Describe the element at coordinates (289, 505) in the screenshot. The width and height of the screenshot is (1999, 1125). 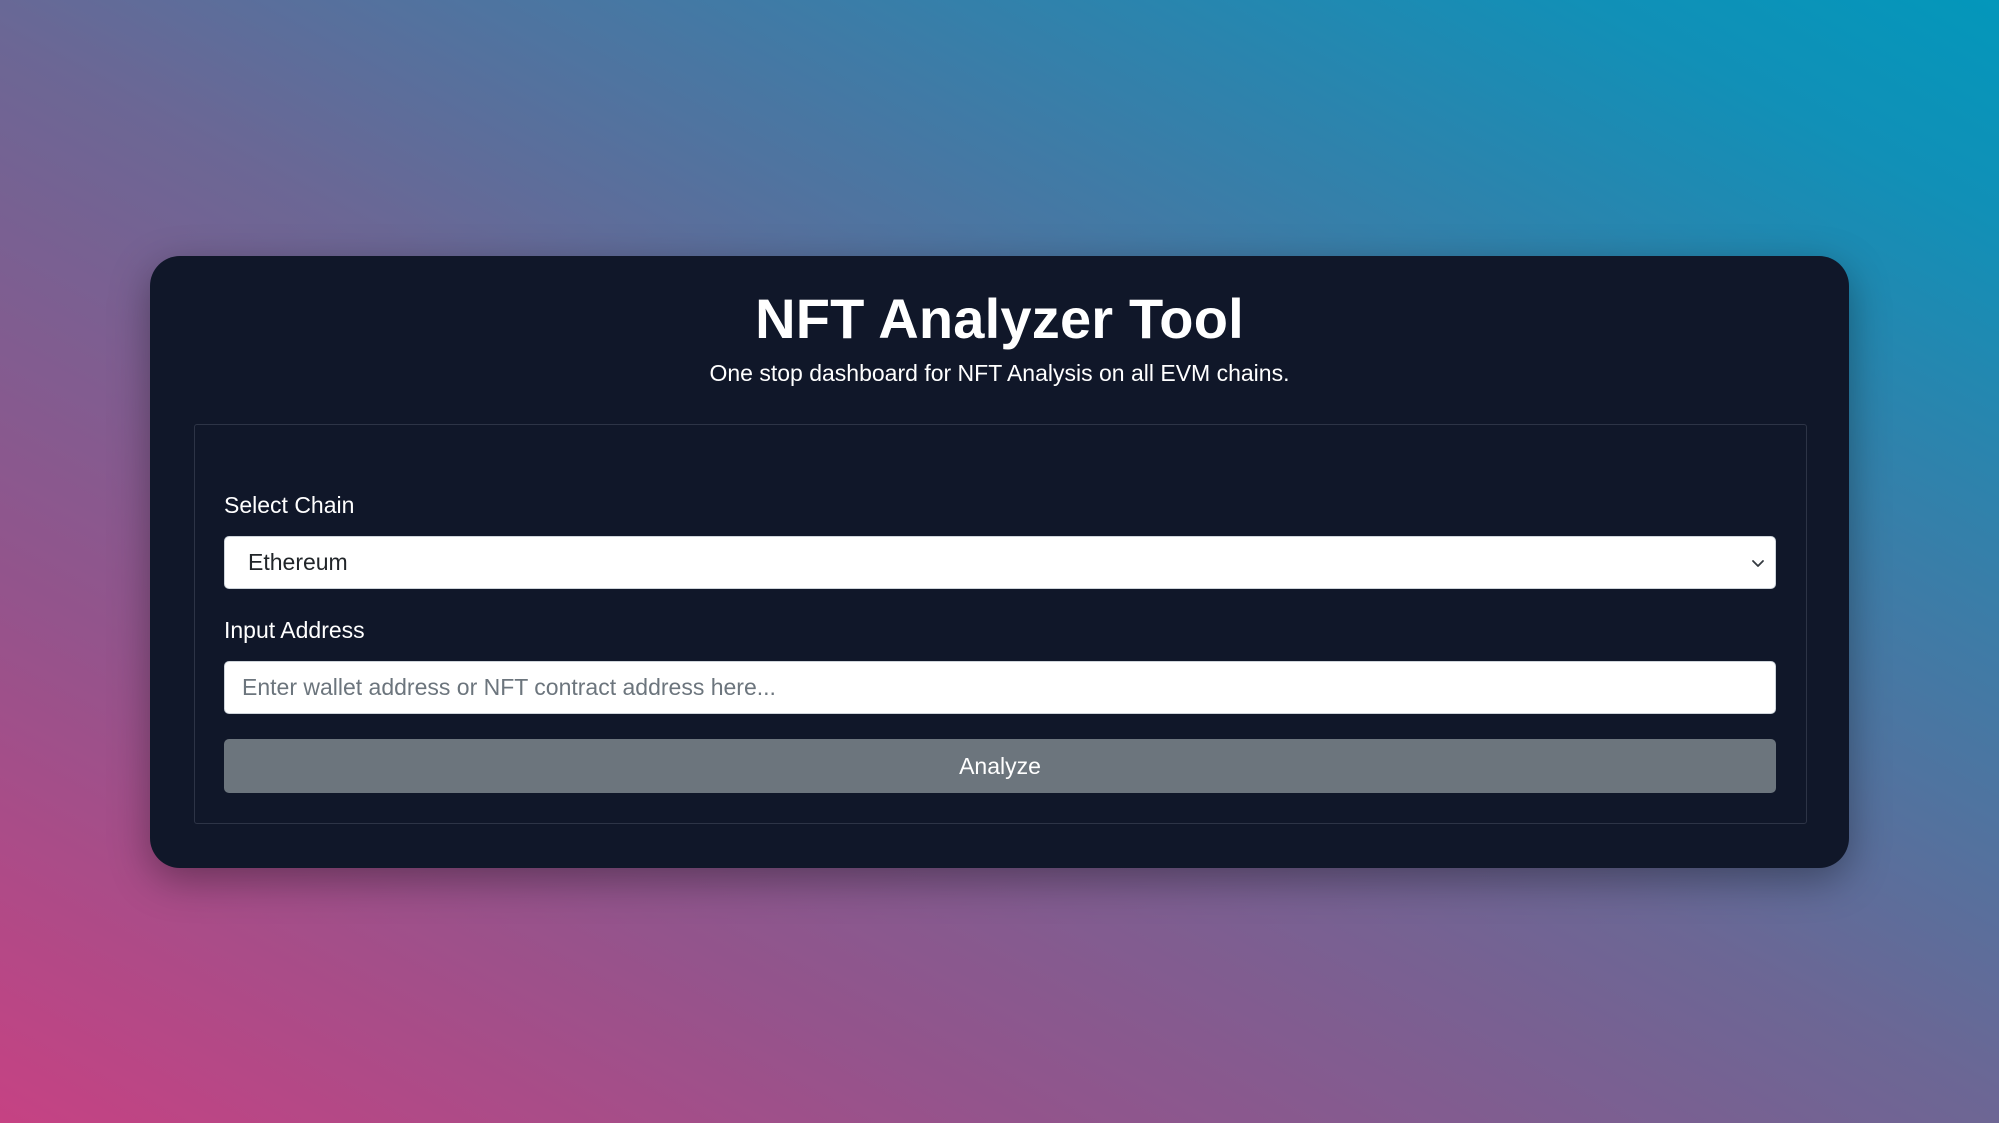
I see `select-chain-label: Select Chain` at that location.